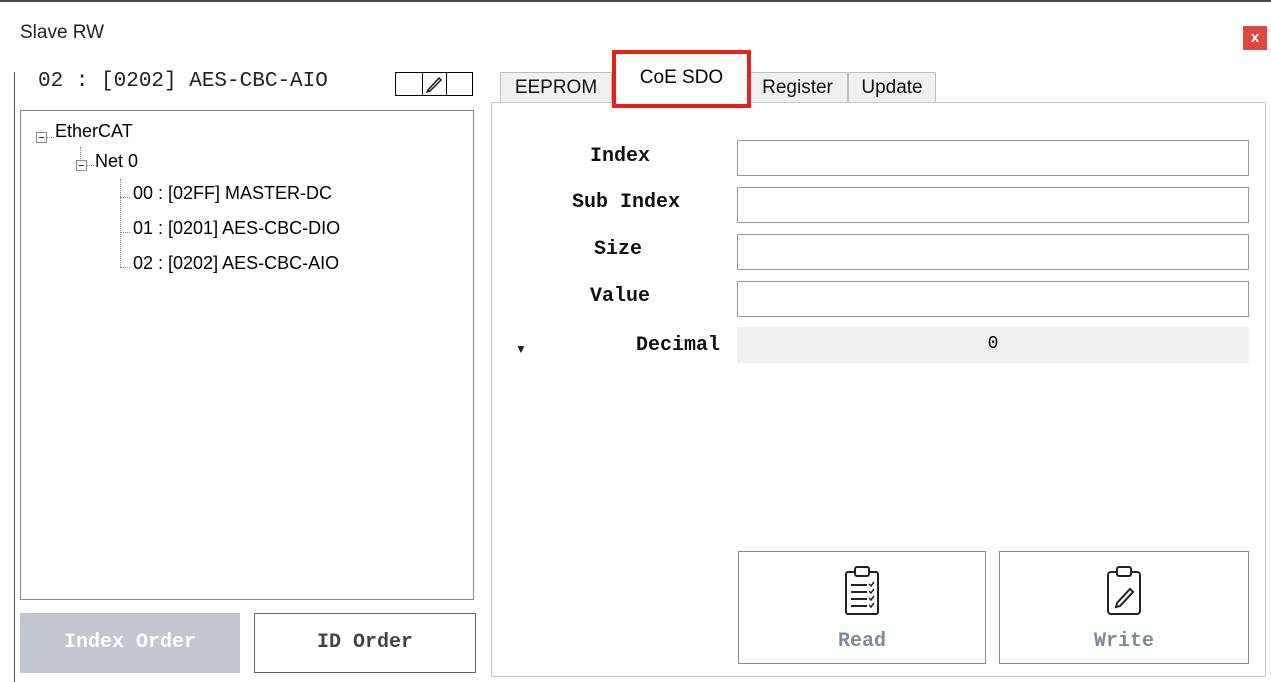  I want to click on write-button-label: Write, so click(1123, 641).